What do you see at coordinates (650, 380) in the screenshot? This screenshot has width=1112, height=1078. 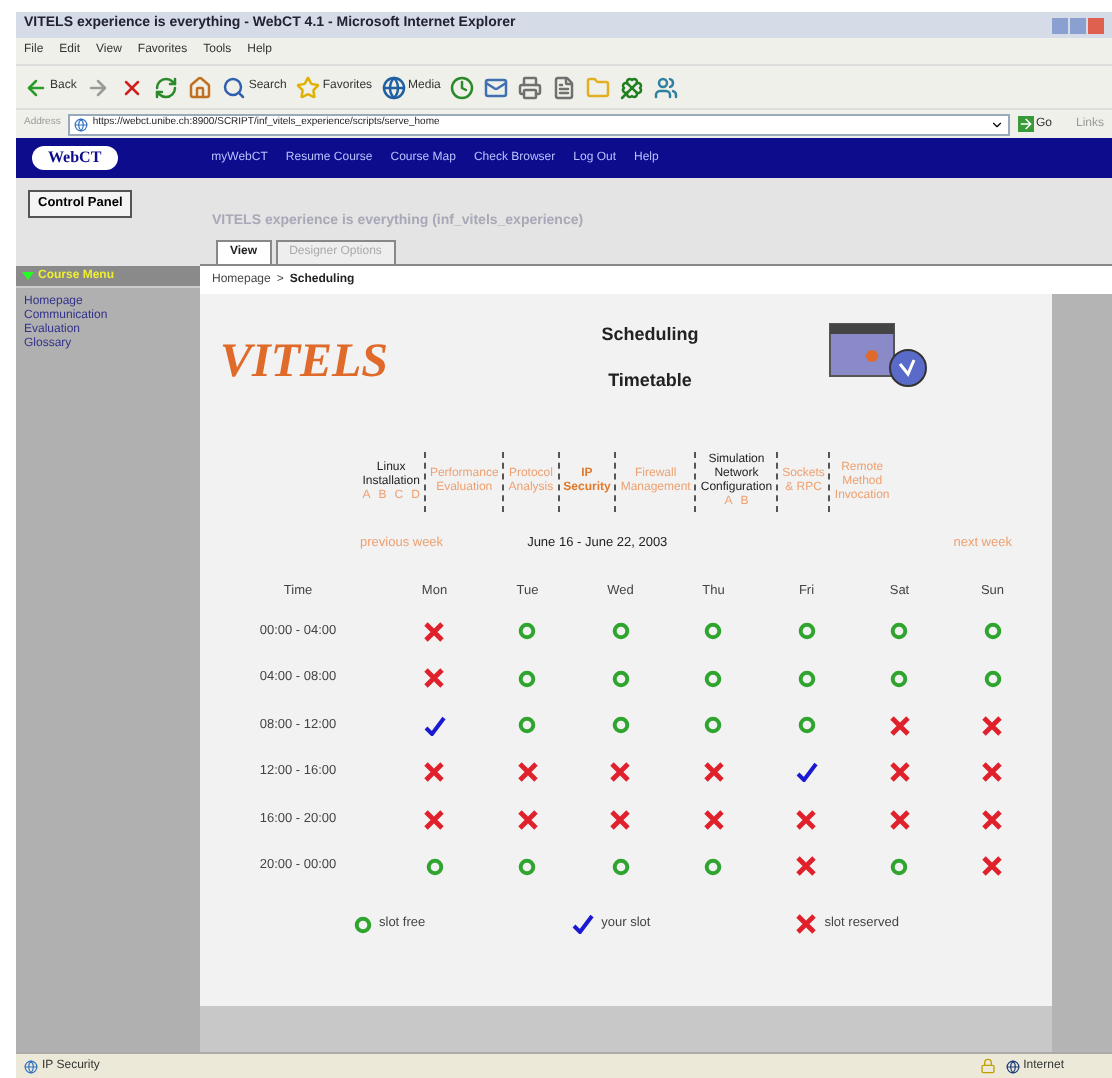 I see `page-subheading: Timetable` at bounding box center [650, 380].